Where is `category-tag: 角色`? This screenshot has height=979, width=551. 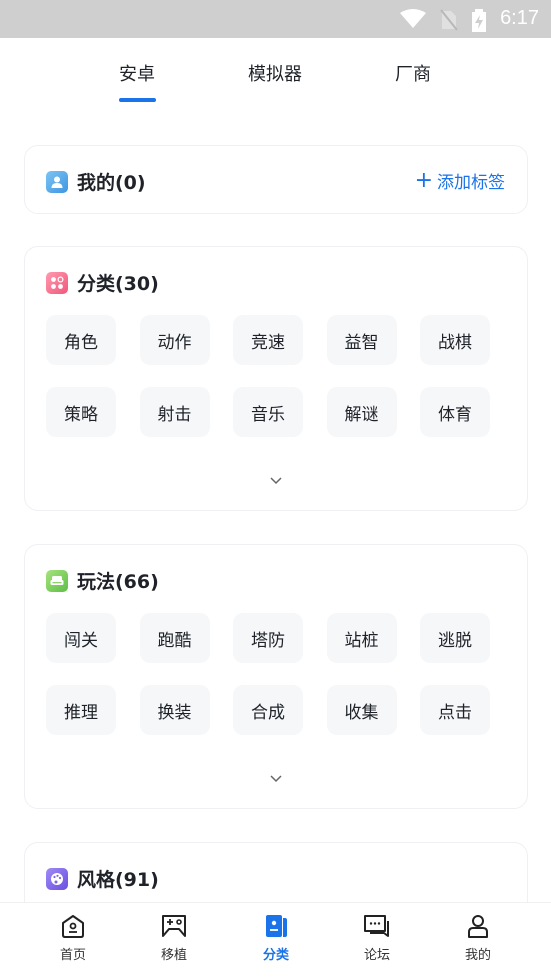
category-tag: 角色 is located at coordinates (81, 340).